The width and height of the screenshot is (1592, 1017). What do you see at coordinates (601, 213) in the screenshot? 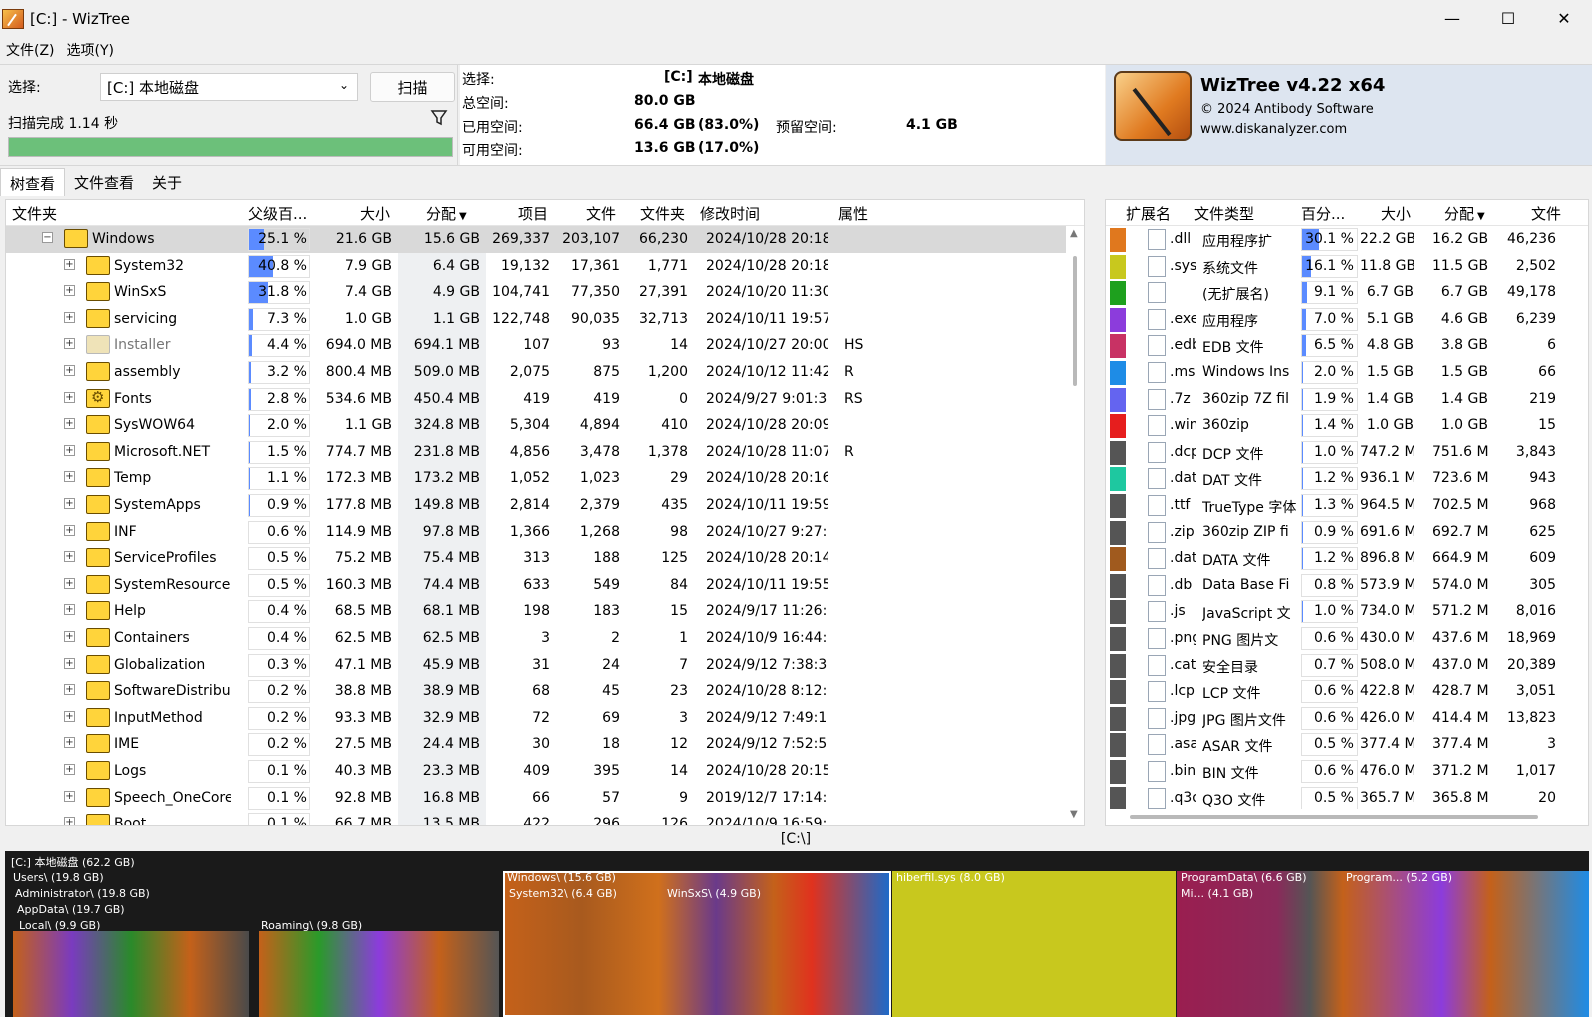
I see `col-files: 文件` at bounding box center [601, 213].